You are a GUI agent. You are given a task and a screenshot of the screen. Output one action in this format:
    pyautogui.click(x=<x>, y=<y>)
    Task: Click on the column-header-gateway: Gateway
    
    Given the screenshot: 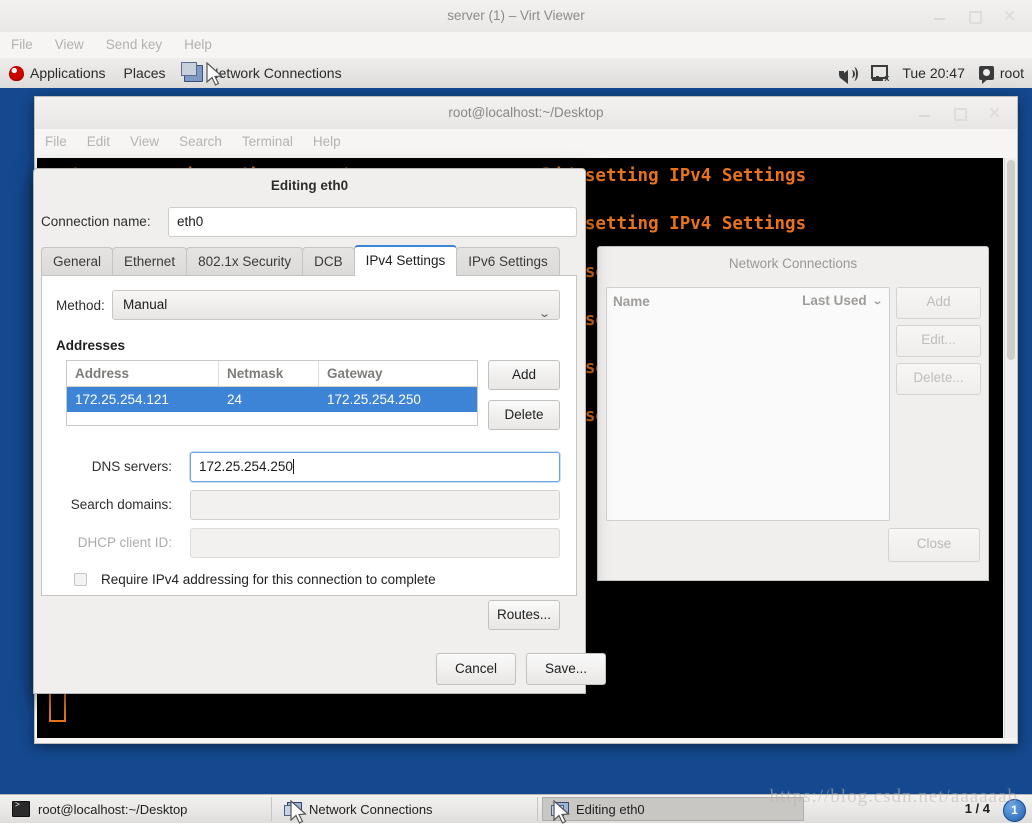 What is the action you would take?
    pyautogui.click(x=397, y=373)
    